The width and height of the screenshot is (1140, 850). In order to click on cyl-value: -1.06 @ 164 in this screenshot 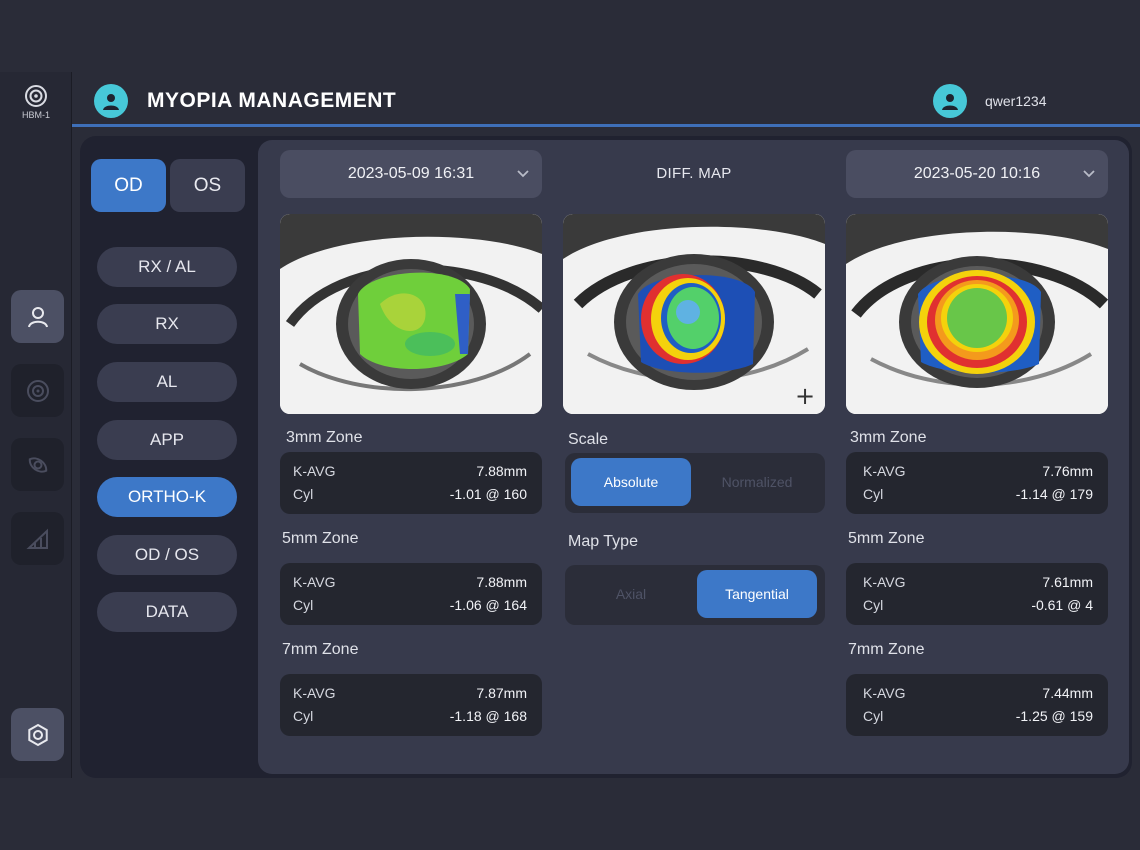, I will do `click(488, 605)`.